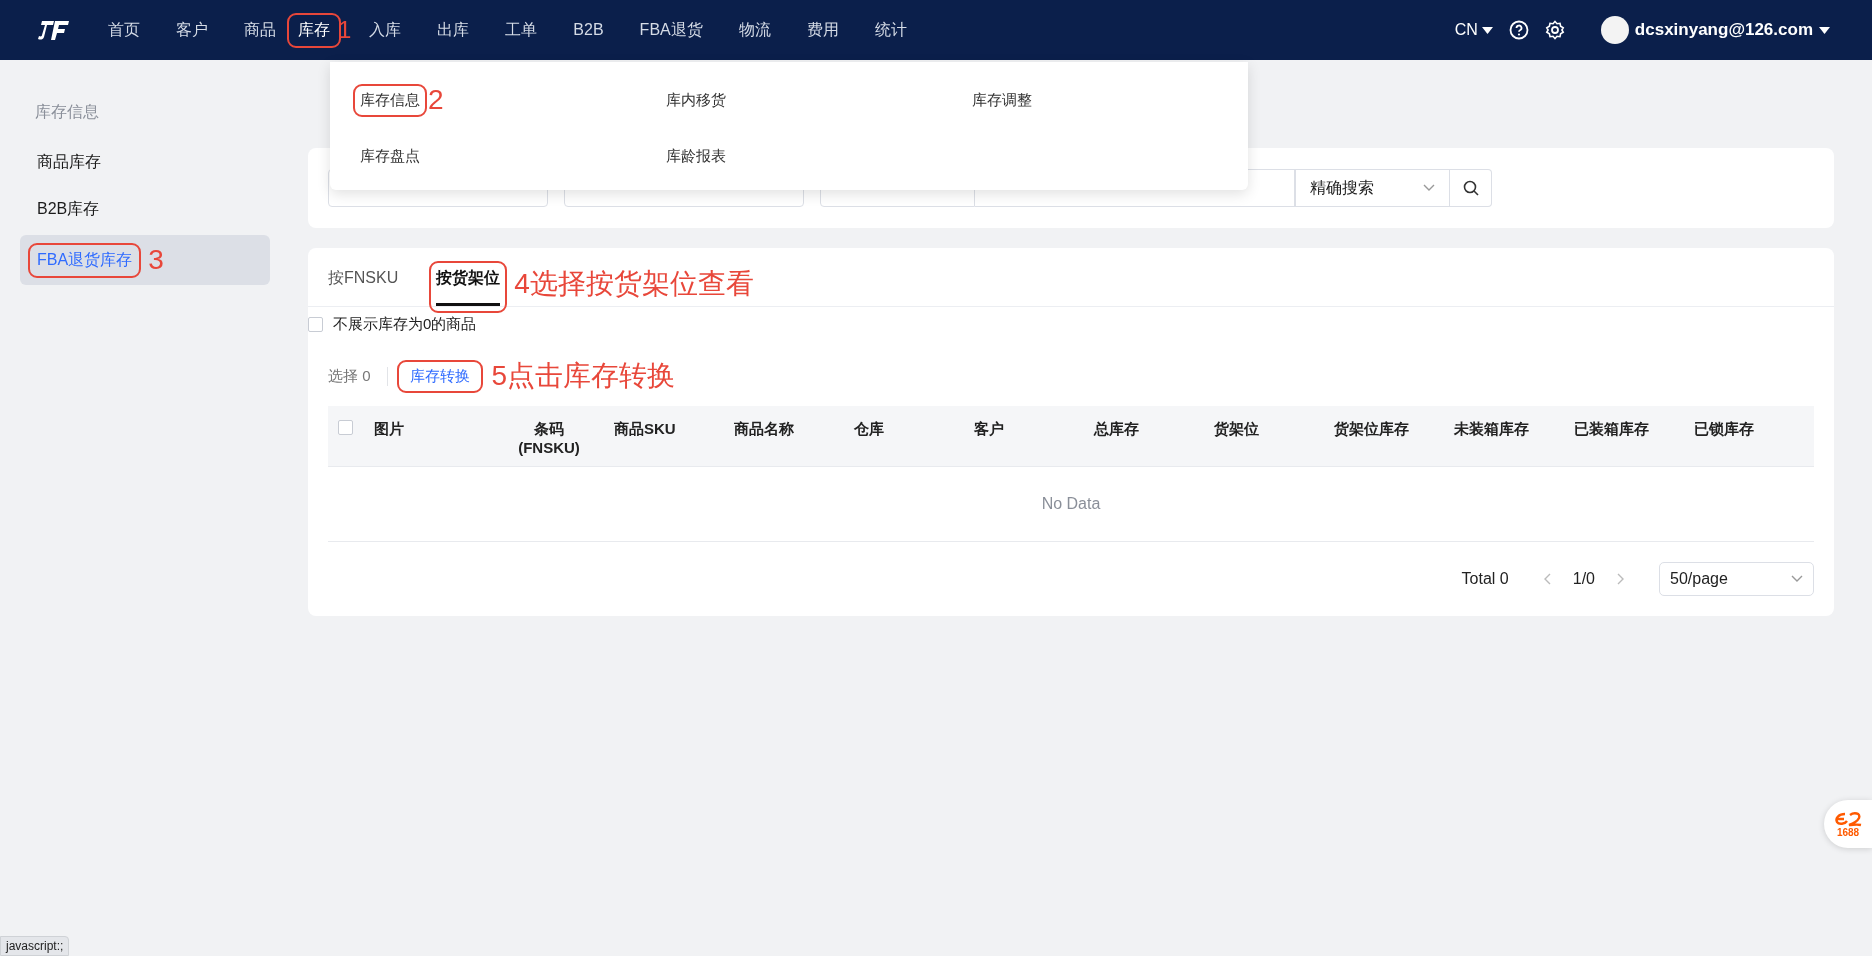 This screenshot has height=956, width=1872. What do you see at coordinates (35, 946) in the screenshot?
I see `status-bar: javascript:;` at bounding box center [35, 946].